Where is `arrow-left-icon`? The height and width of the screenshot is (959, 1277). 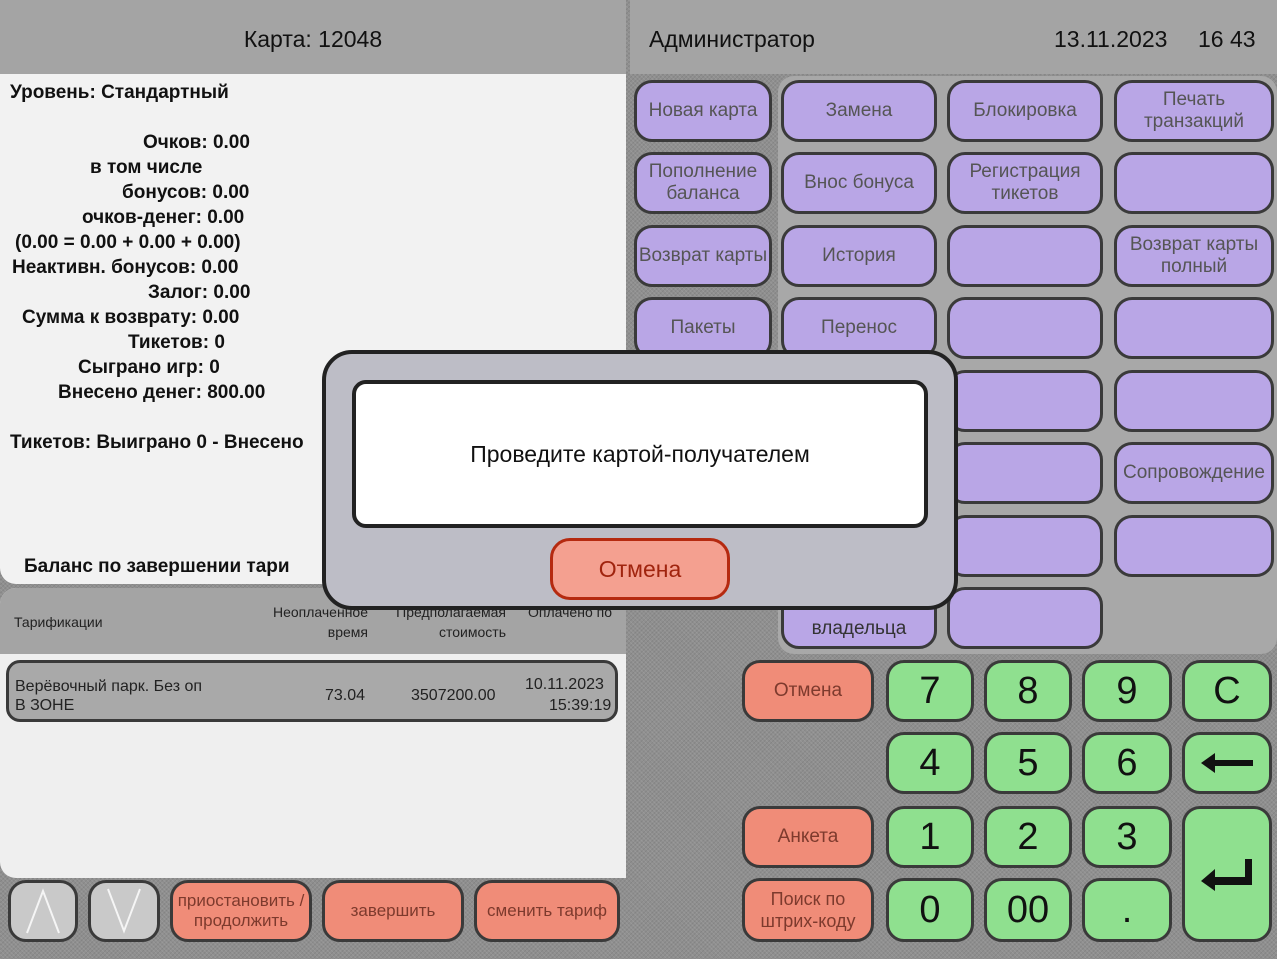
arrow-left-icon is located at coordinates (1227, 763).